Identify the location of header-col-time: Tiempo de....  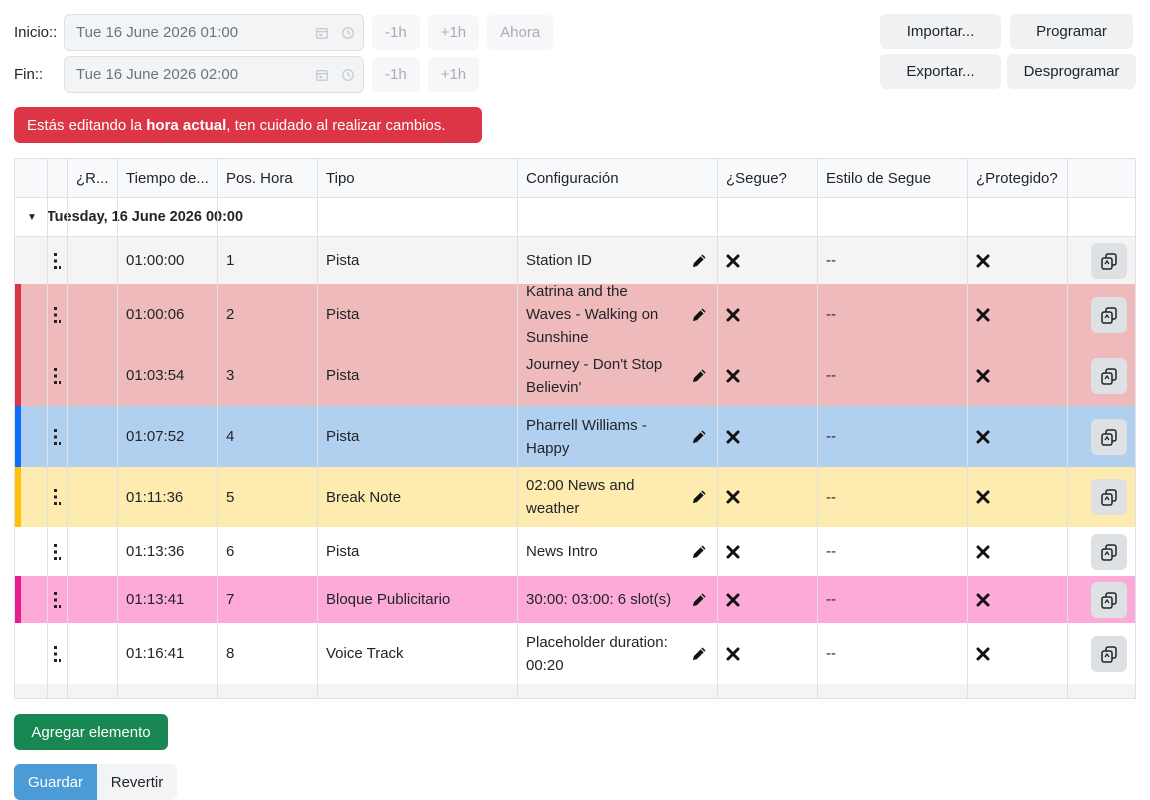
(167, 178).